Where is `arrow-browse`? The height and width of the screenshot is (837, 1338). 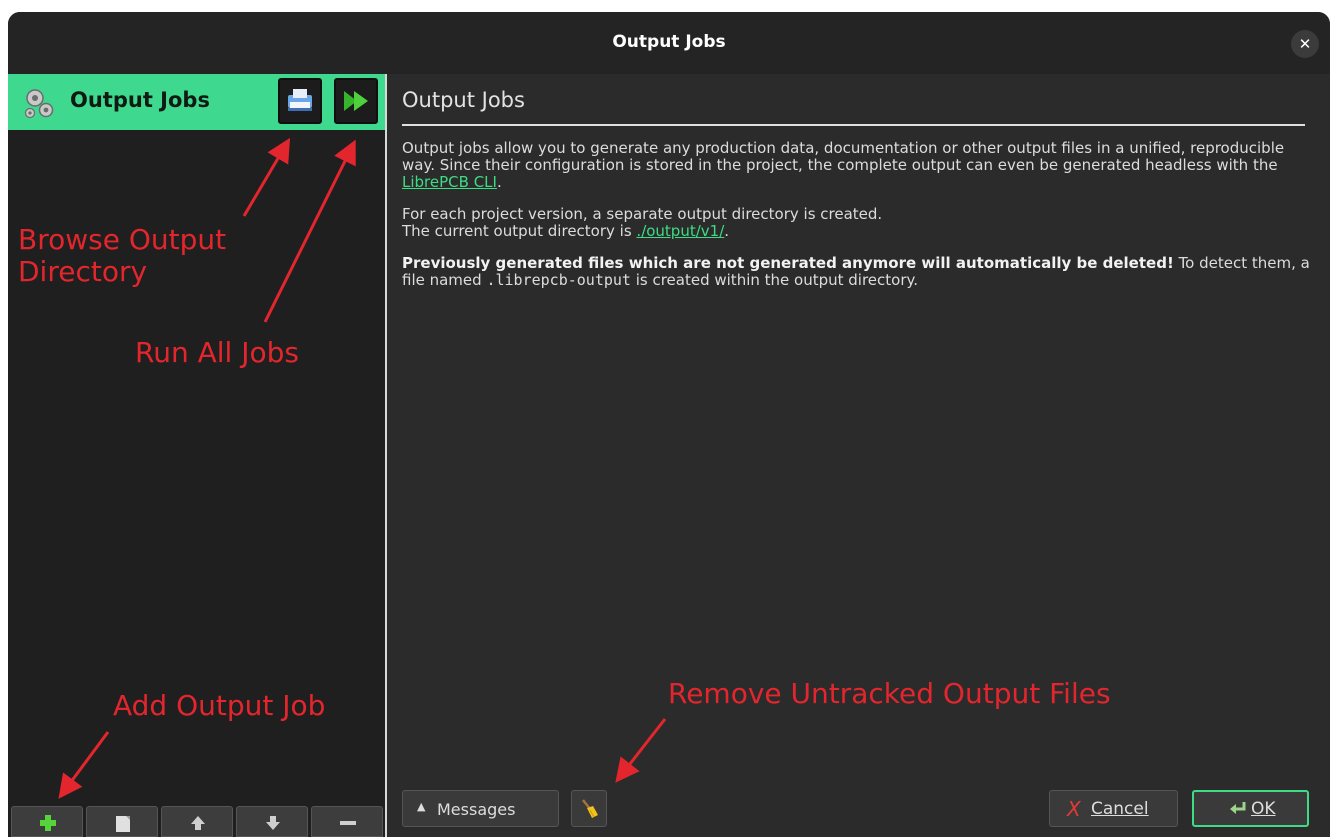
arrow-browse is located at coordinates (266, 177).